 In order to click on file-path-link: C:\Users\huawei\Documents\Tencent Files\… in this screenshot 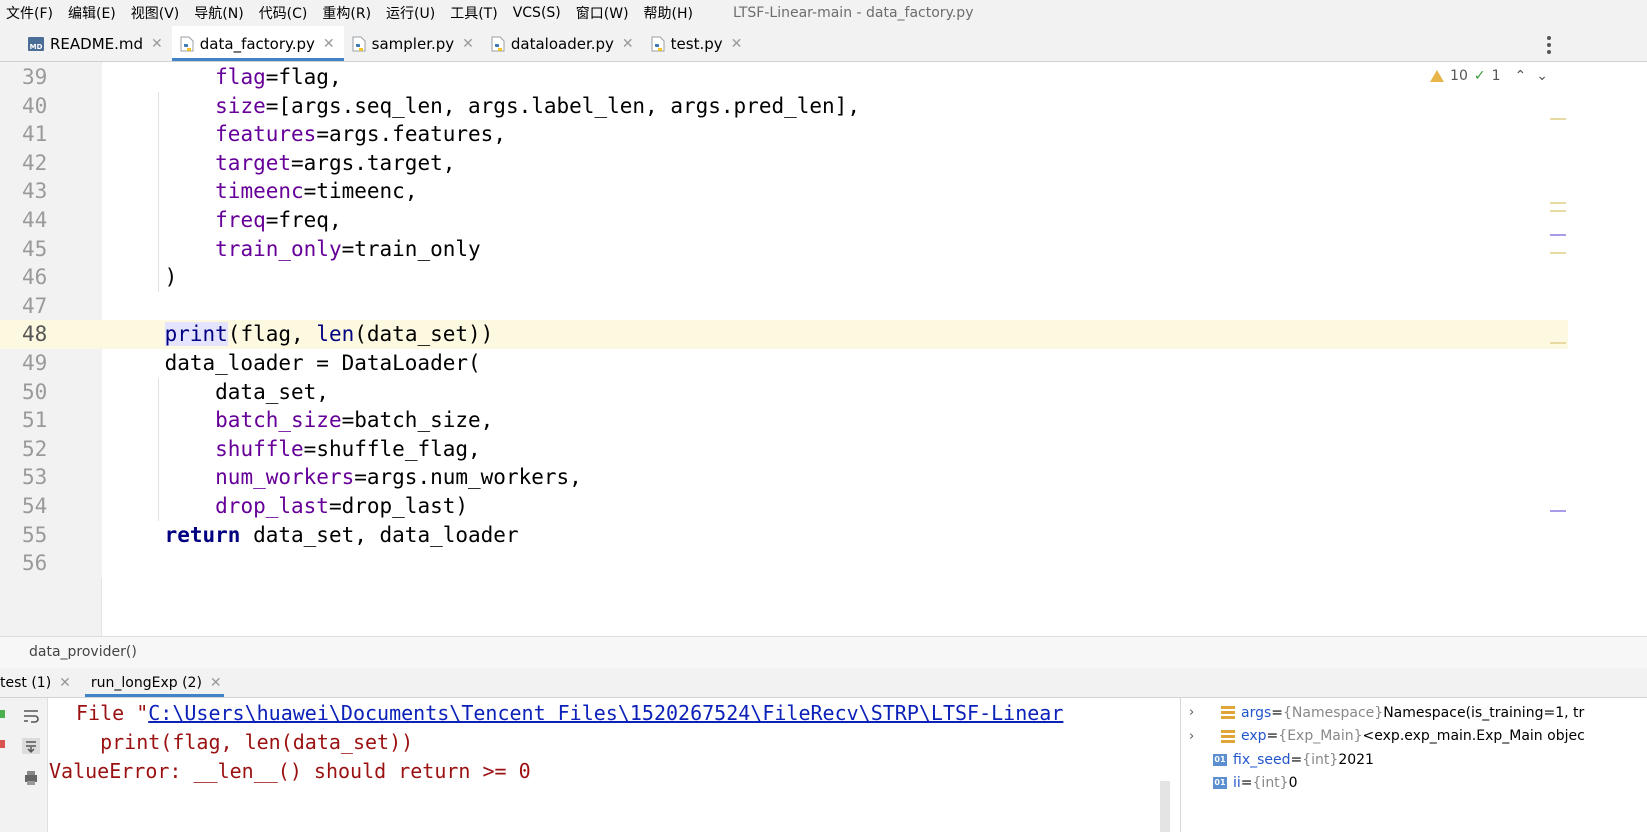, I will do `click(605, 713)`.